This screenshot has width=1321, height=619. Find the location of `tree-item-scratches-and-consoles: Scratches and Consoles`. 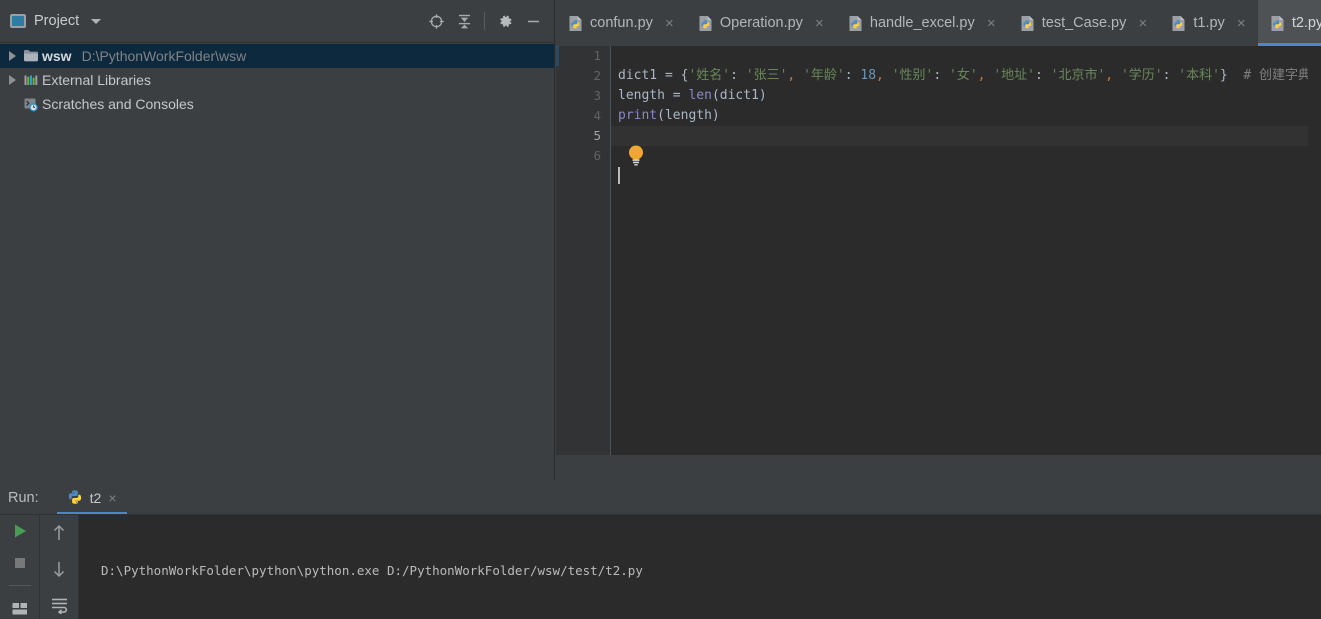

tree-item-scratches-and-consoles: Scratches and Consoles is located at coordinates (277, 104).